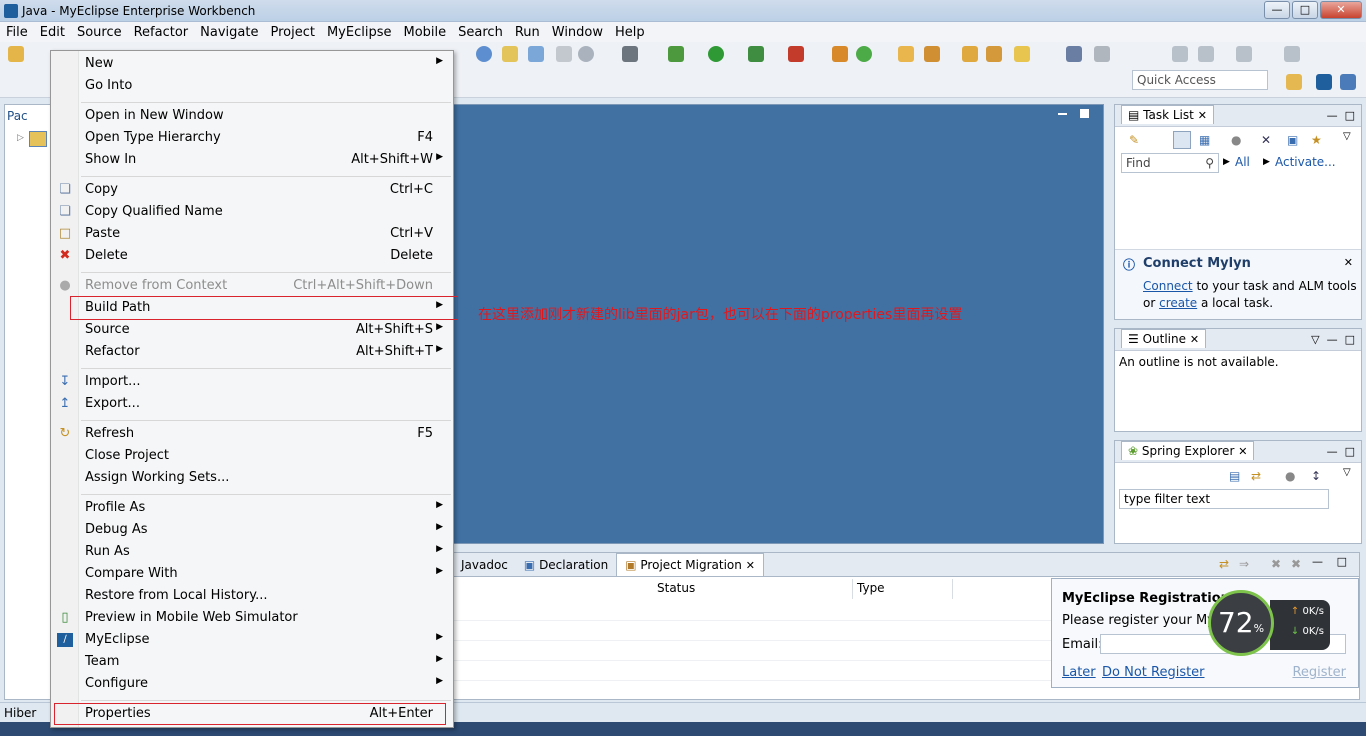 This screenshot has height=736, width=1366. Describe the element at coordinates (38, 139) in the screenshot. I see `project-folder-icon` at that location.